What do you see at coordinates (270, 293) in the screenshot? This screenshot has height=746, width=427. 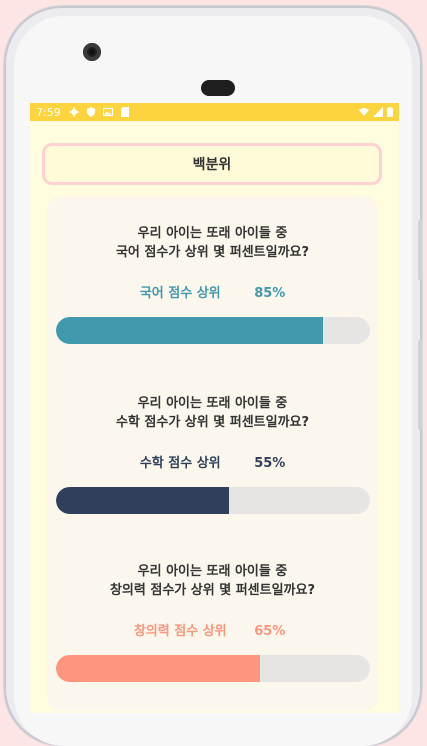 I see `score-value: 85%` at bounding box center [270, 293].